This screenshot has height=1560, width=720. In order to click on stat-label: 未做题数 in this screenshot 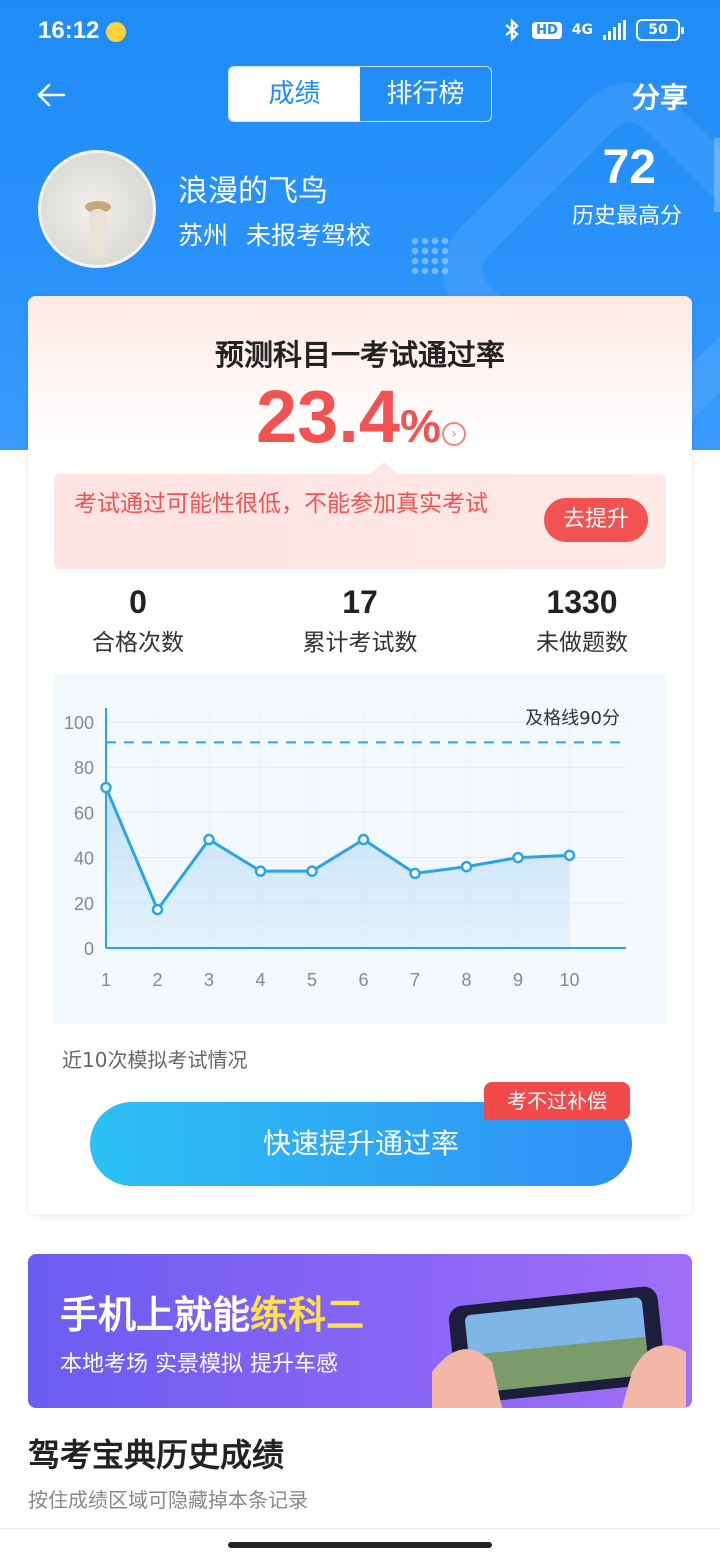, I will do `click(582, 643)`.